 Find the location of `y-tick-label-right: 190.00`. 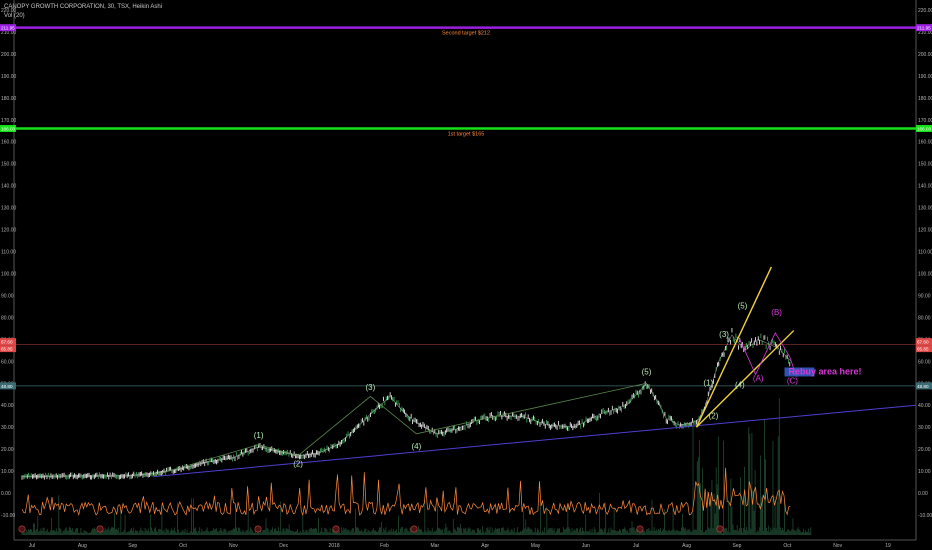

y-tick-label-right: 190.00 is located at coordinates (925, 77).